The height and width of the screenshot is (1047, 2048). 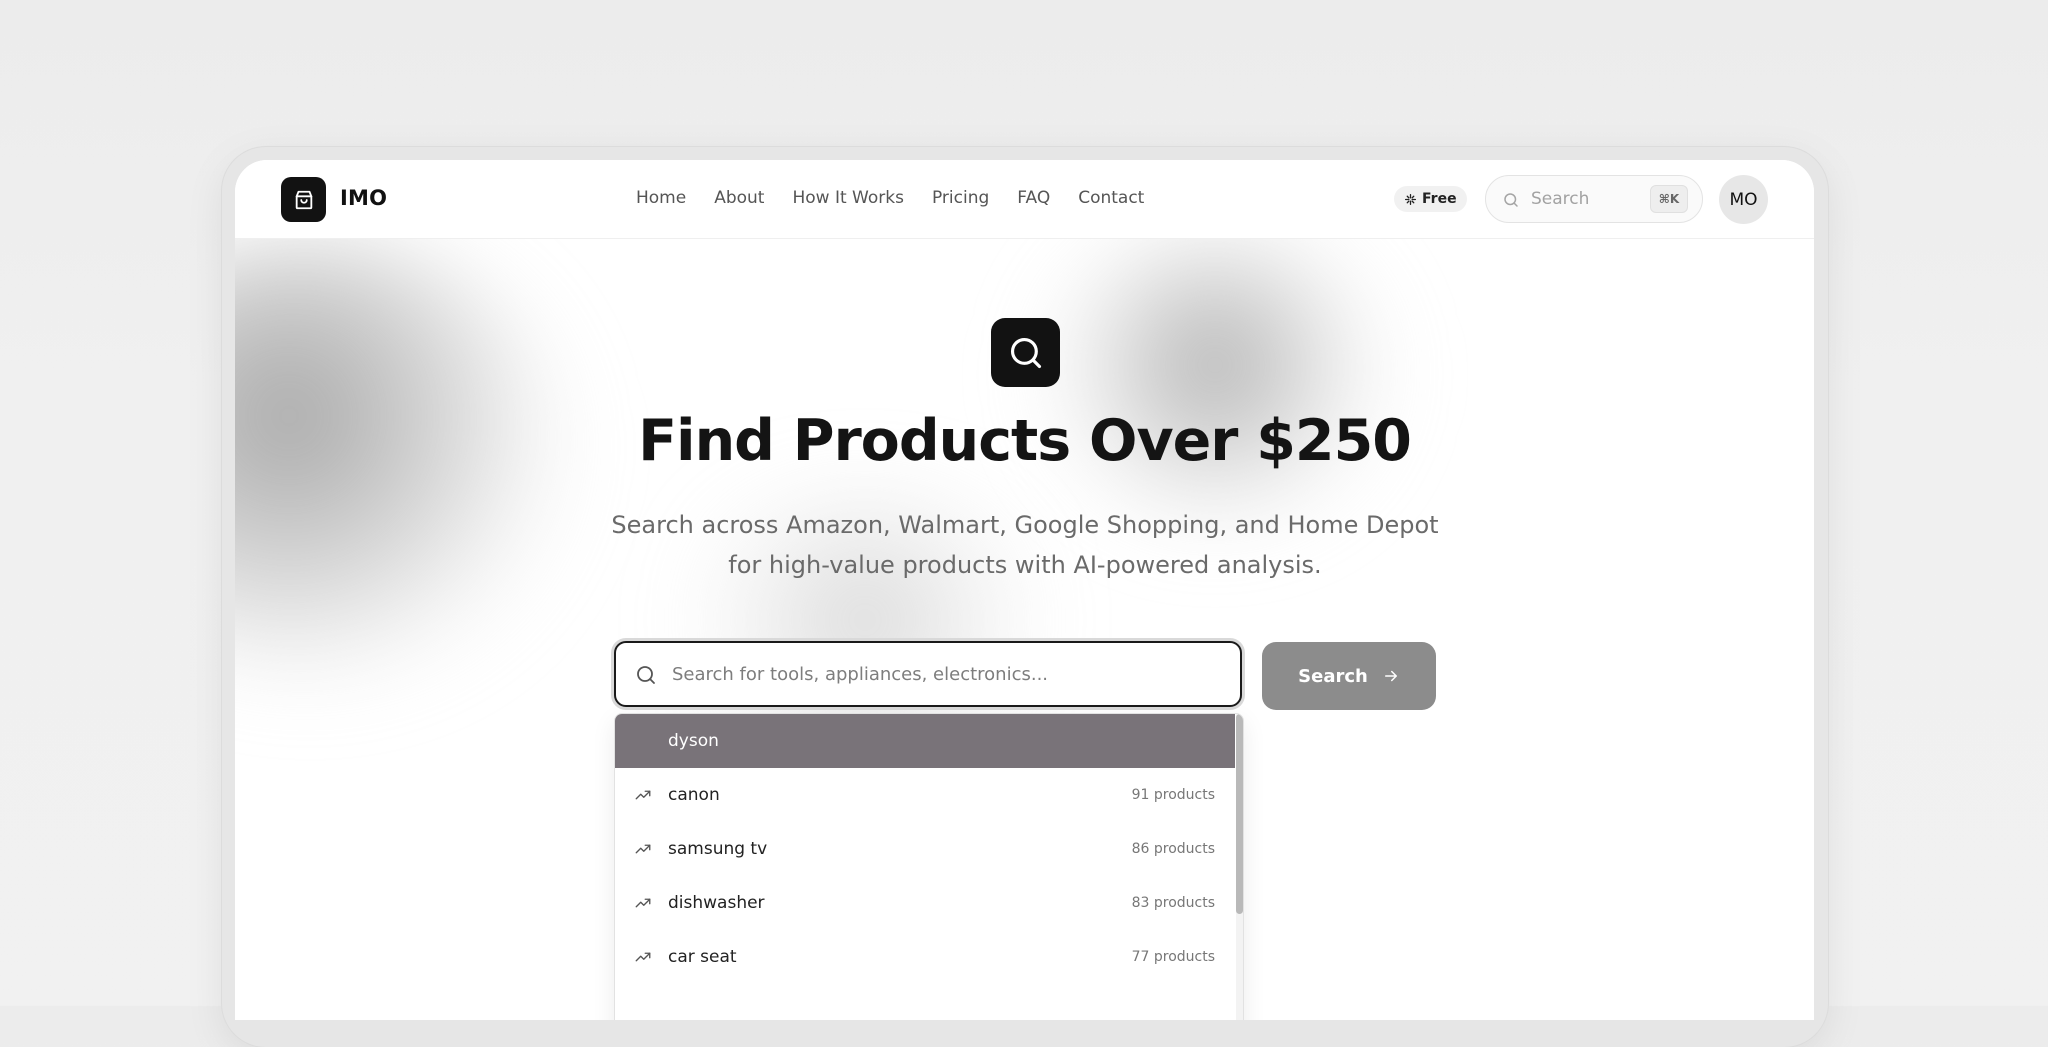 What do you see at coordinates (1173, 849) in the screenshot?
I see `suggestion-count: 86 products` at bounding box center [1173, 849].